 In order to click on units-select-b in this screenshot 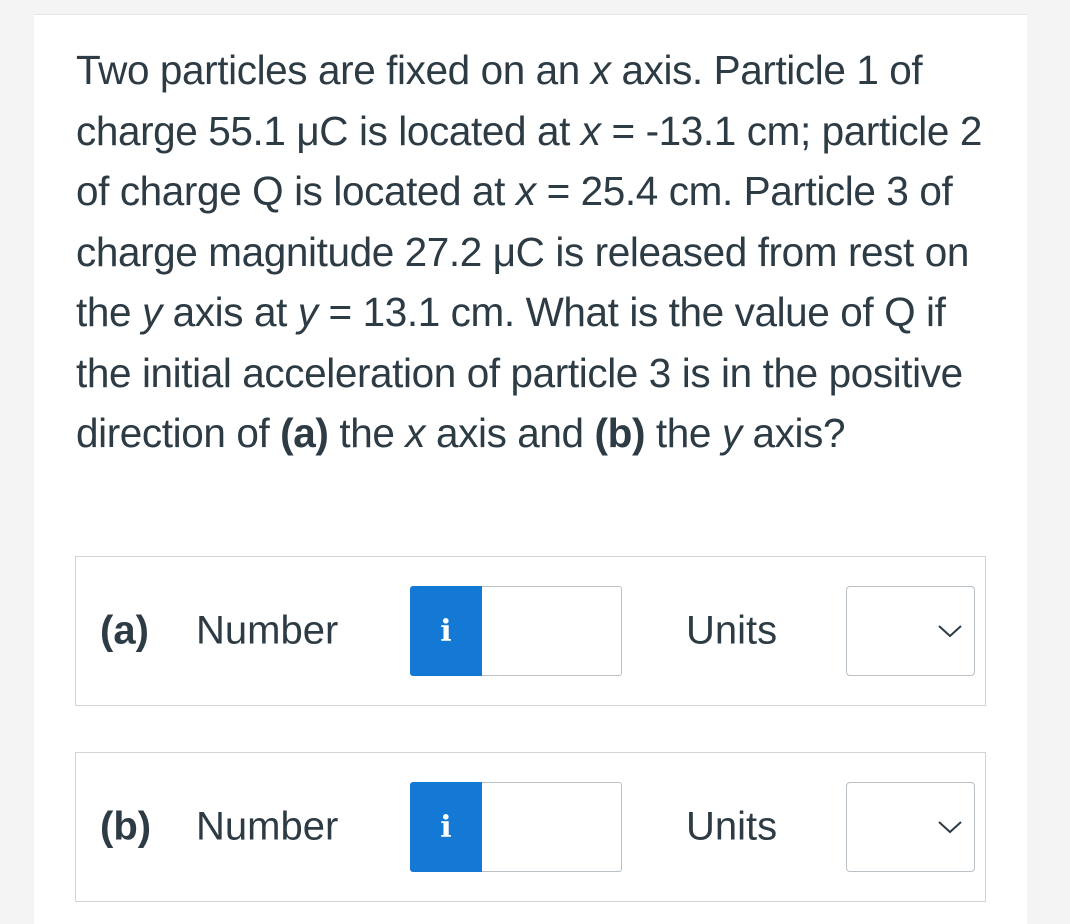, I will do `click(910, 827)`.